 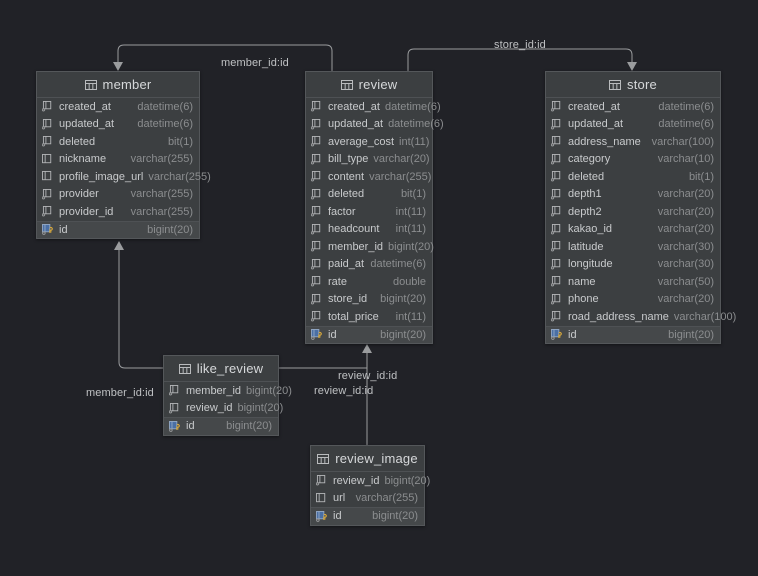 I want to click on column-row: category varchar(10), so click(x=633, y=160).